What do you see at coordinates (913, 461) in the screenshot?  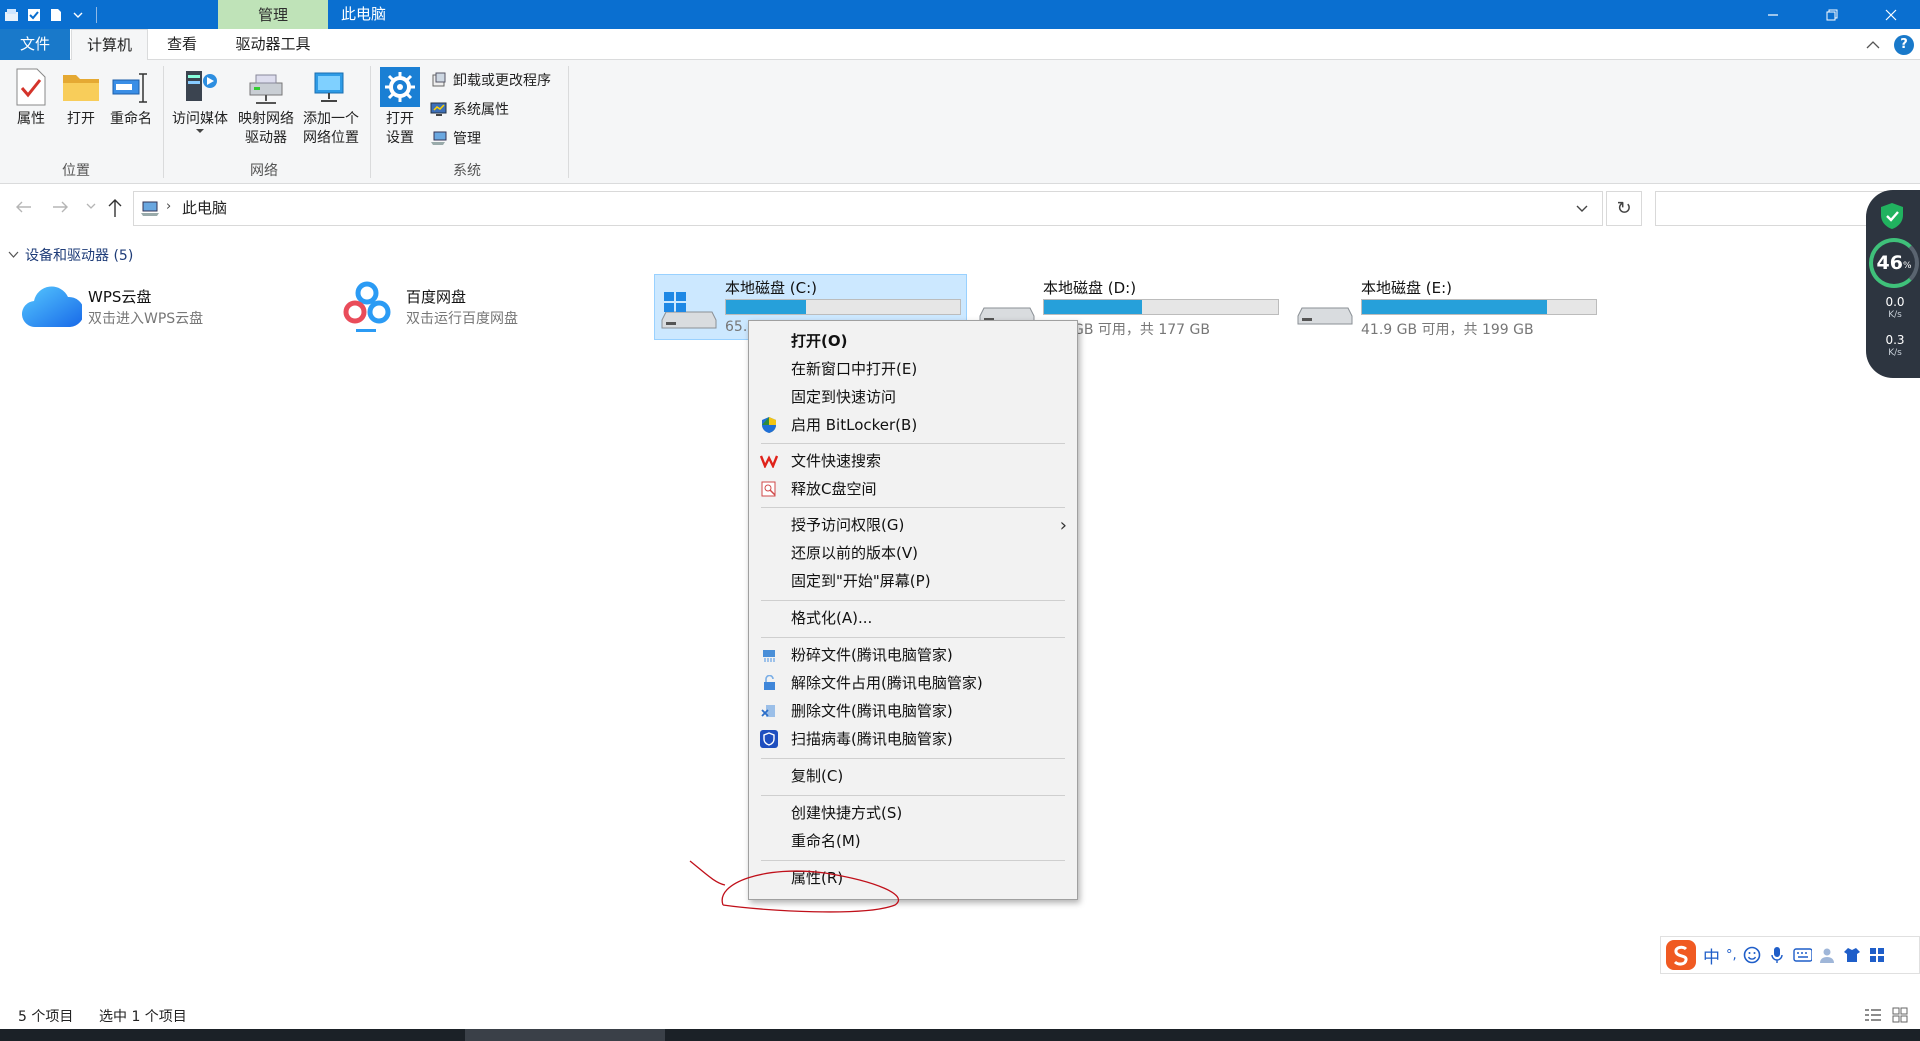 I see `menu-item-quick-search: 文件快速搜索` at bounding box center [913, 461].